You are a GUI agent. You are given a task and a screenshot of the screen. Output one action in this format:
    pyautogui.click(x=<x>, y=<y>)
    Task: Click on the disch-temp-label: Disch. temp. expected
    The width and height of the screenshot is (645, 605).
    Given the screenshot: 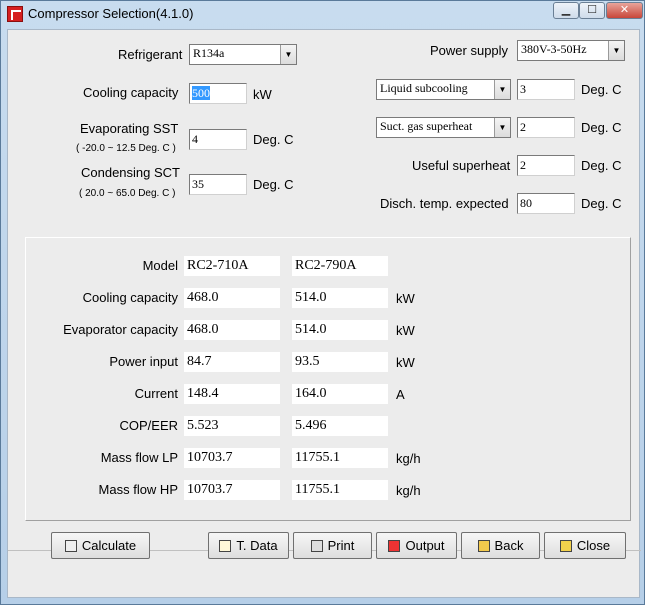 What is the action you would take?
    pyautogui.click(x=444, y=203)
    